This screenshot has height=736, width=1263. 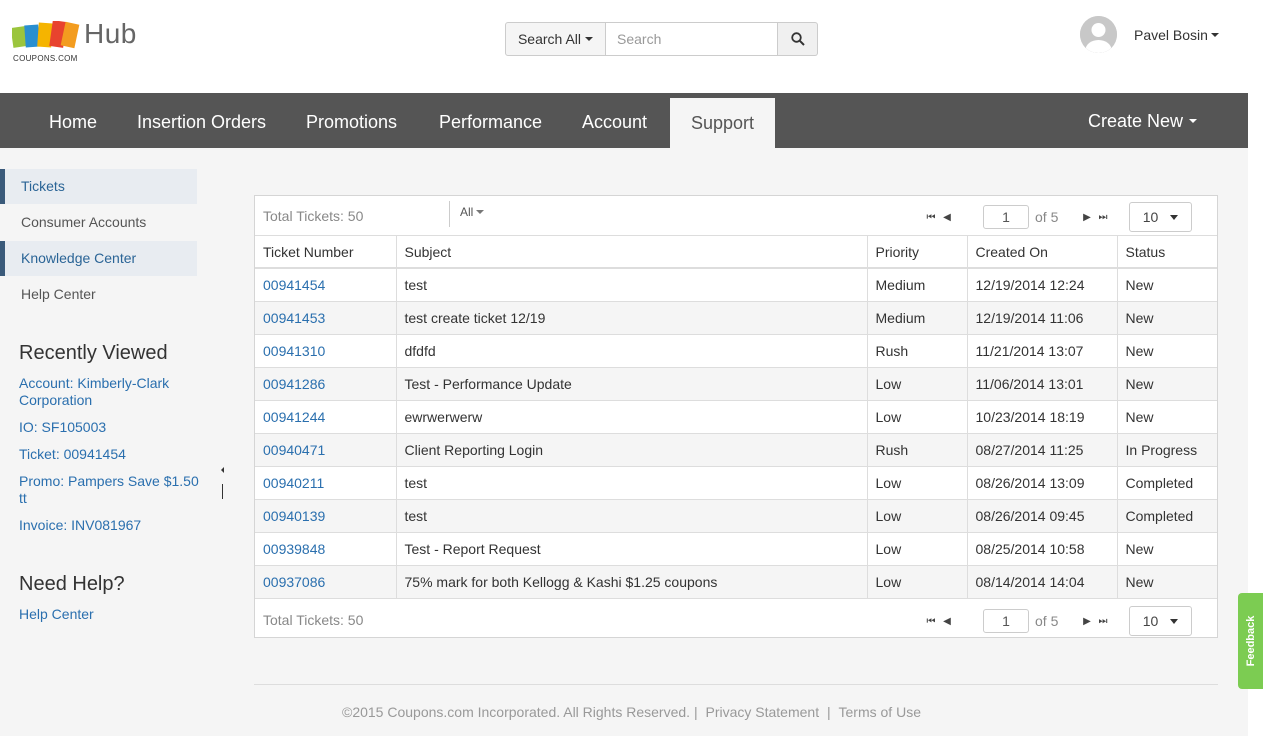 What do you see at coordinates (1143, 120) in the screenshot?
I see `create-new-dropdown: Create New` at bounding box center [1143, 120].